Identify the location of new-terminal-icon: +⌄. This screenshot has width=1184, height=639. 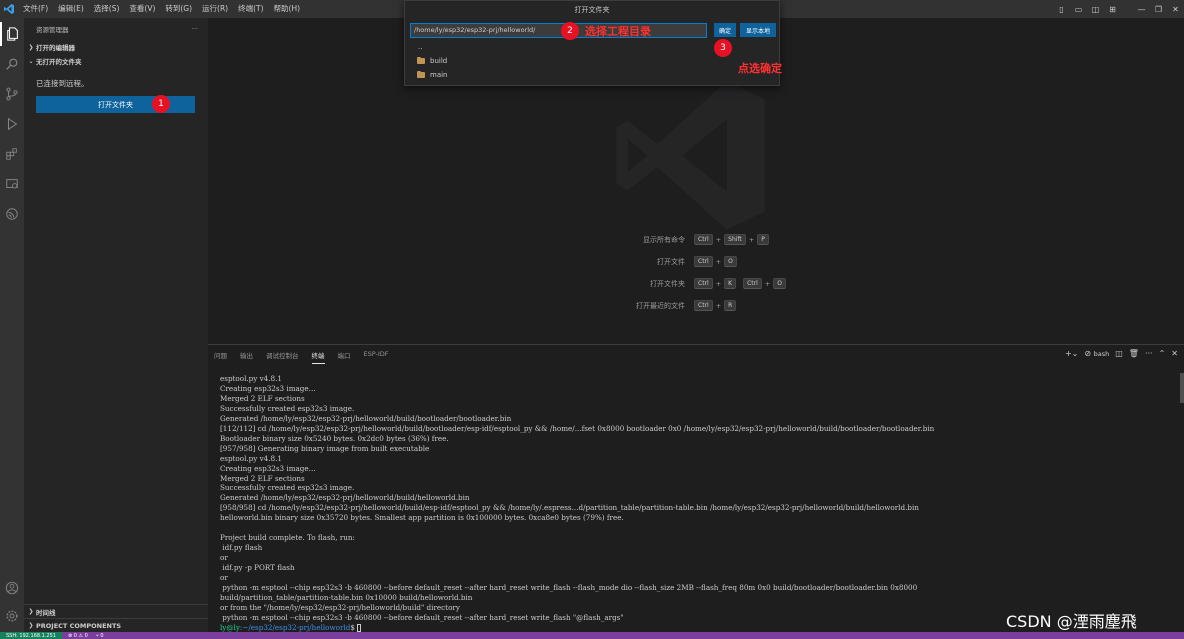
(1071, 353).